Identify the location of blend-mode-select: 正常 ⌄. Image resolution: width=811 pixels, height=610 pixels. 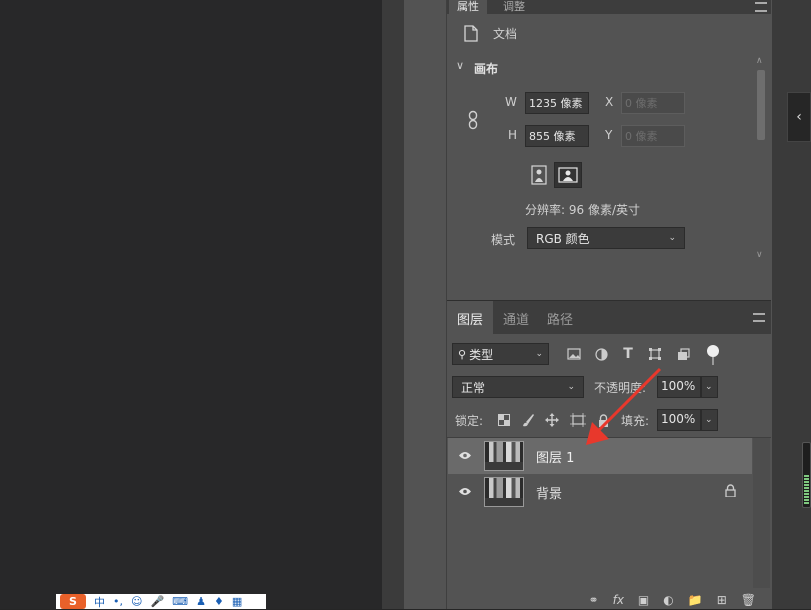
(518, 387).